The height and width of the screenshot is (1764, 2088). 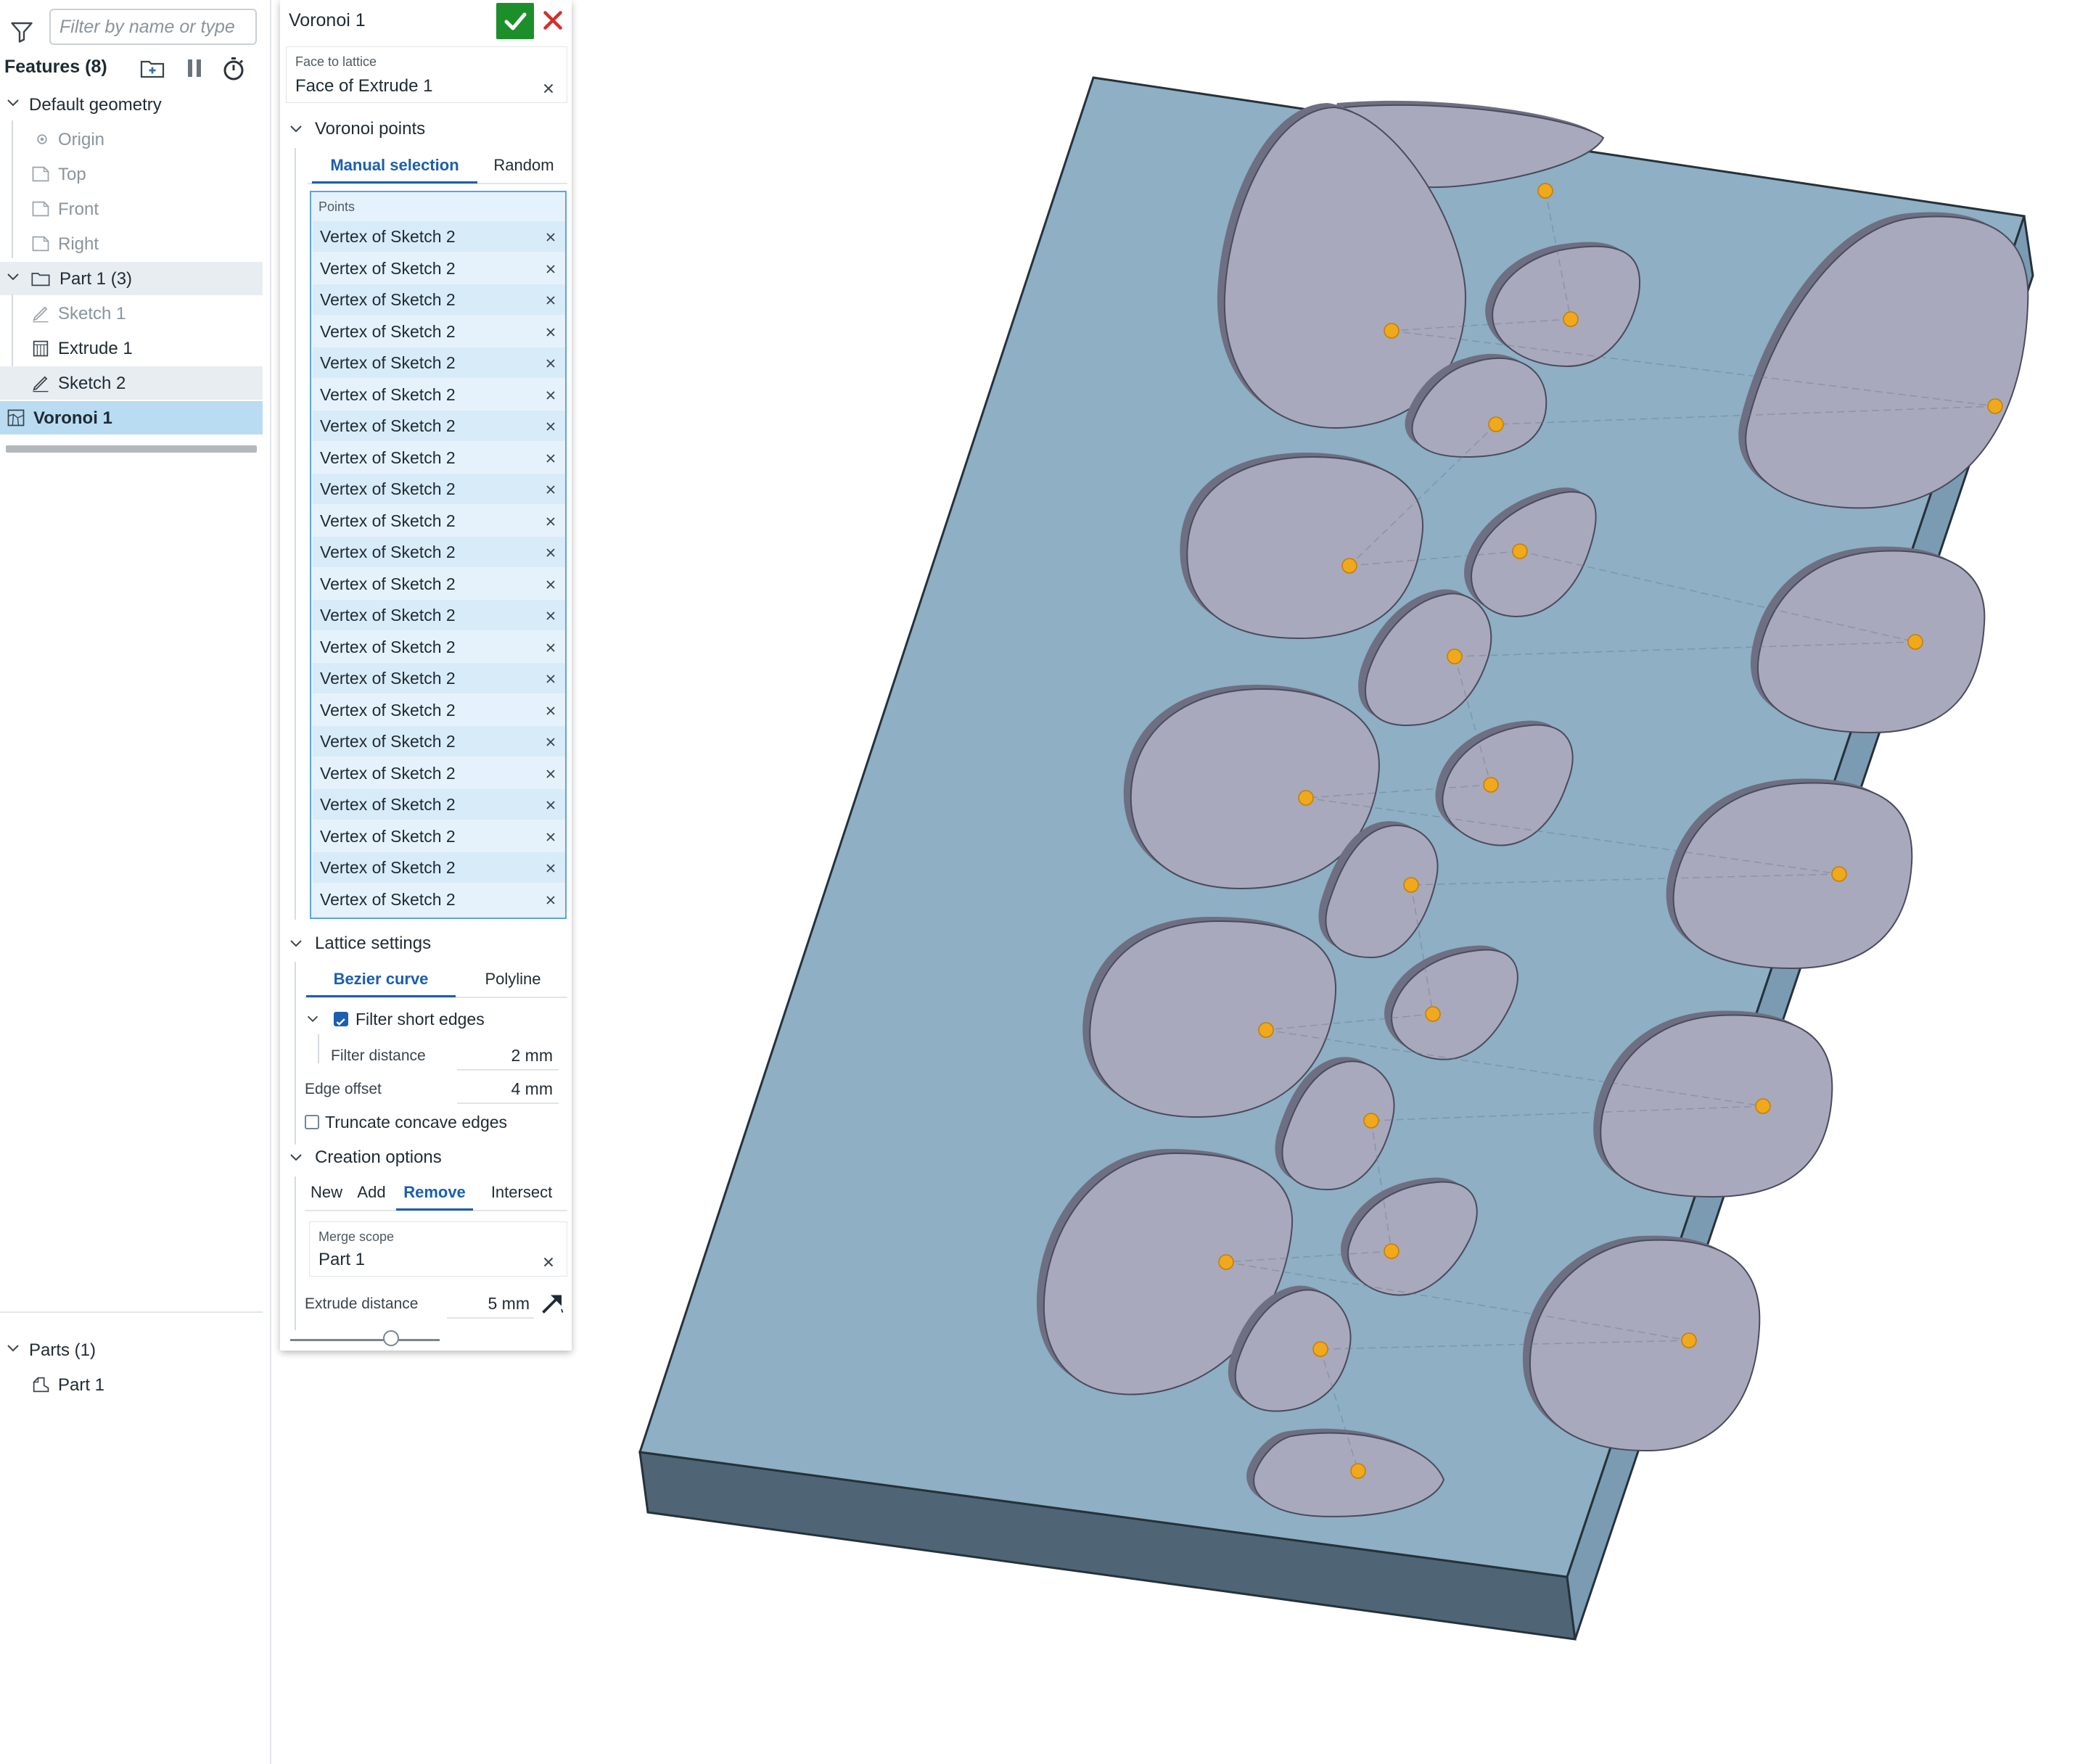 I want to click on face-to-lattice-field: Face to lattice Face of Extrude 1, so click(x=426, y=74).